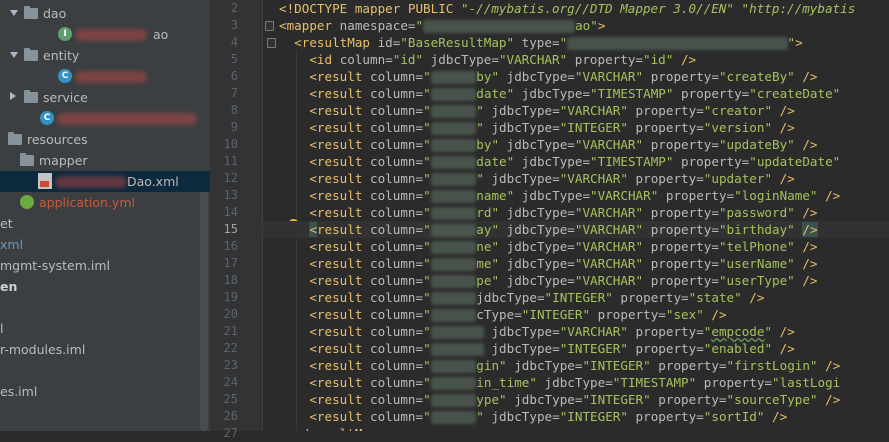  I want to click on project-tree-item: r-modules.iml, so click(105, 349).